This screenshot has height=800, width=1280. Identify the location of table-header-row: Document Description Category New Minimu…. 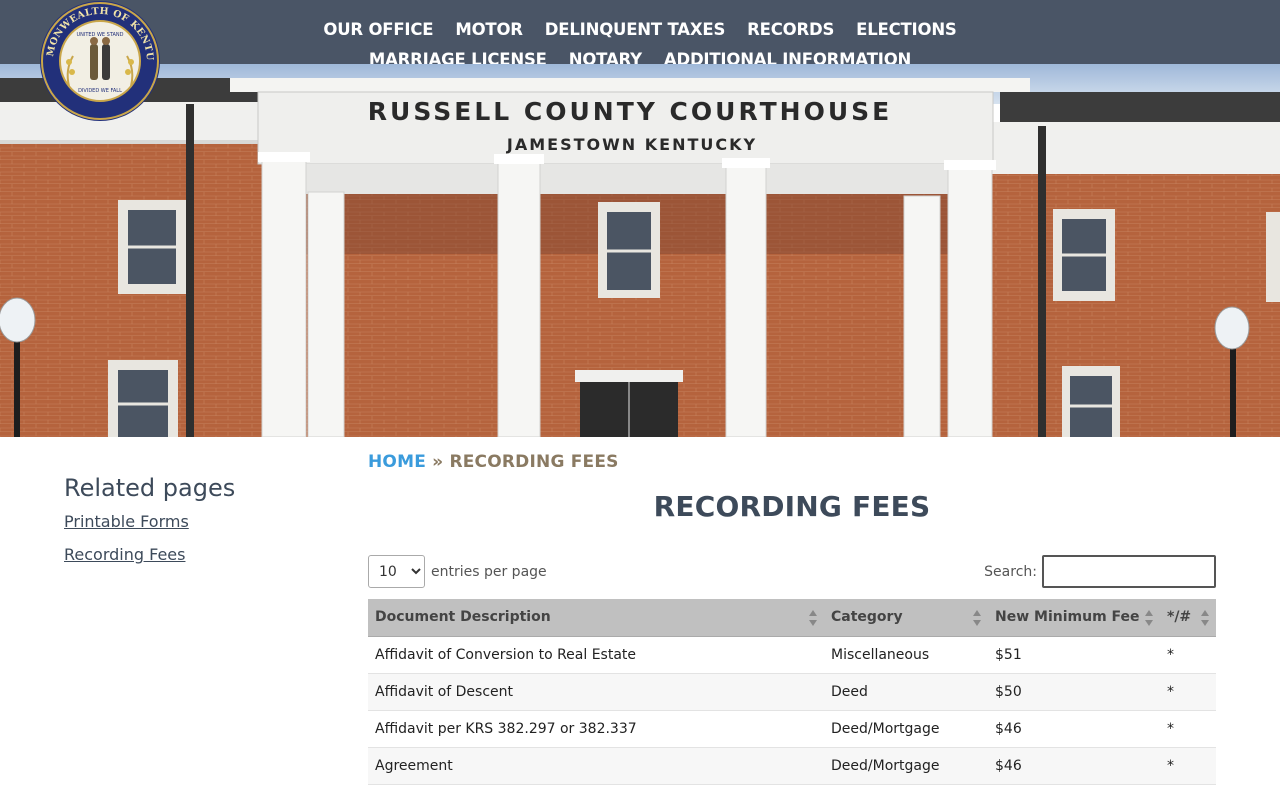
(792, 618).